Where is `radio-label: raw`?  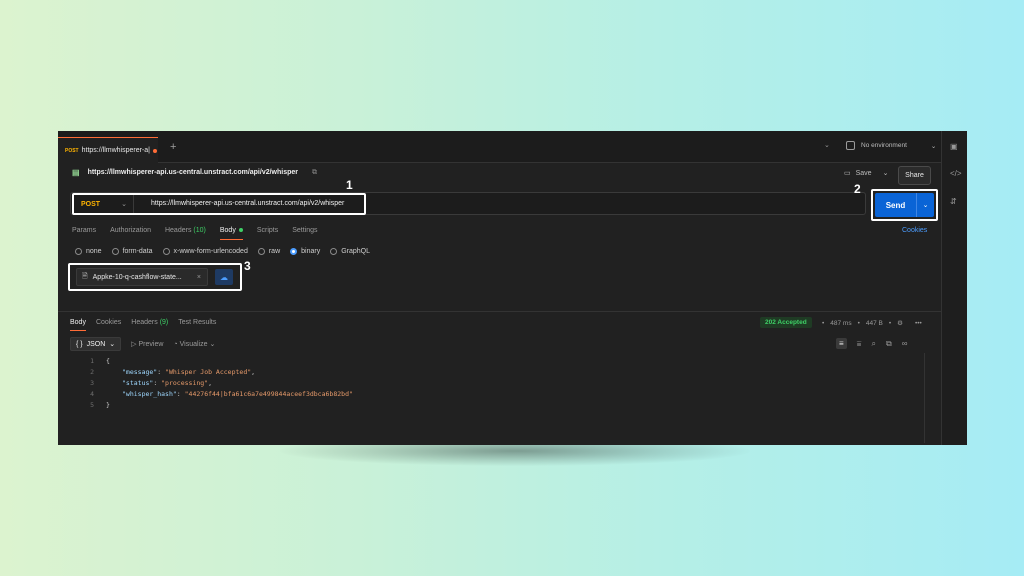 radio-label: raw is located at coordinates (274, 251).